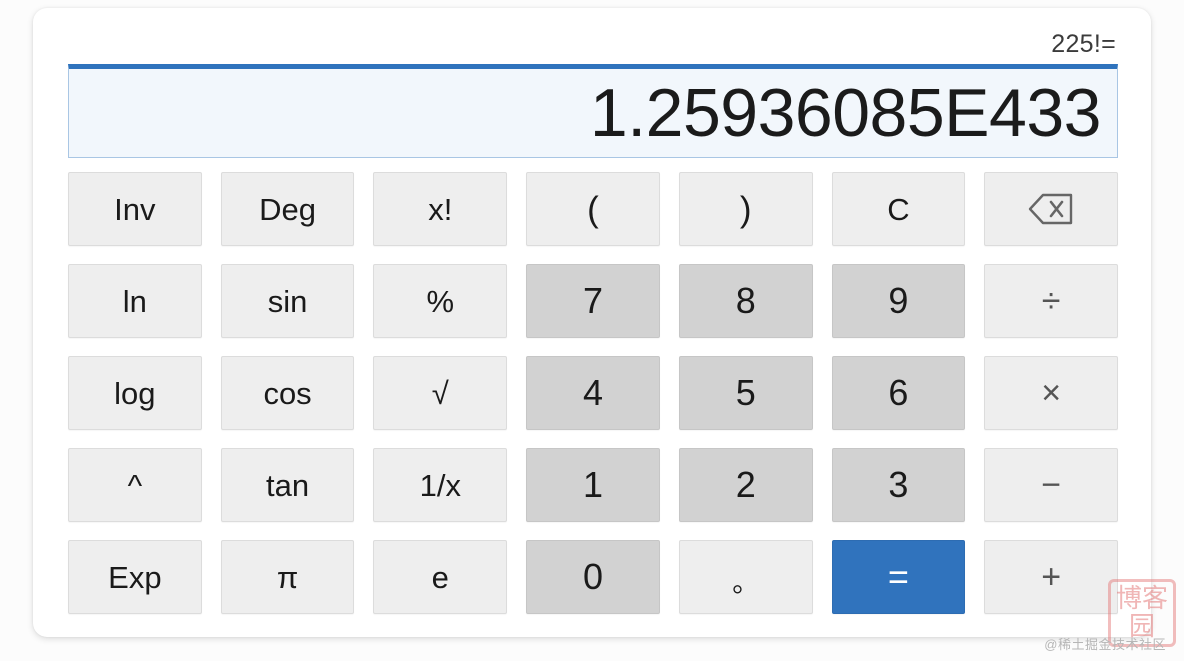  I want to click on key-open-paren-label: (, so click(593, 209).